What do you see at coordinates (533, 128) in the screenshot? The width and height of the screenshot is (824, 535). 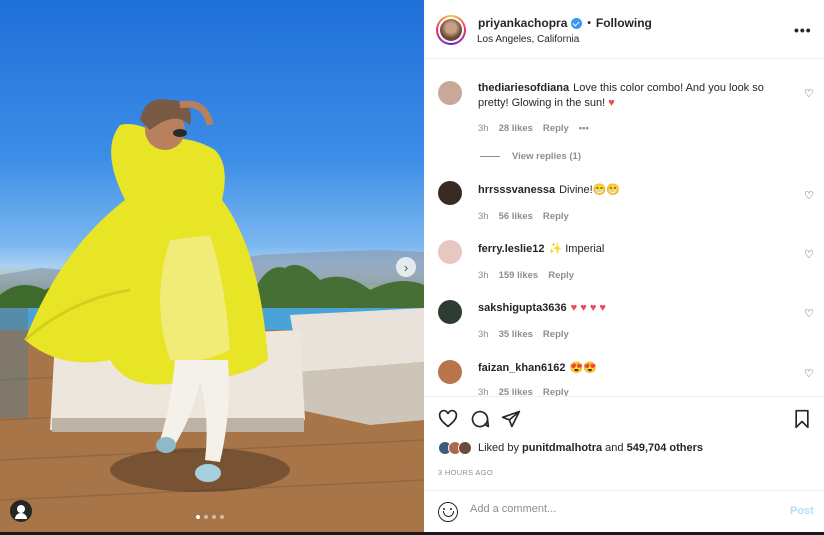 I see `comment-meta: 3h 28 likes Reply •••` at bounding box center [533, 128].